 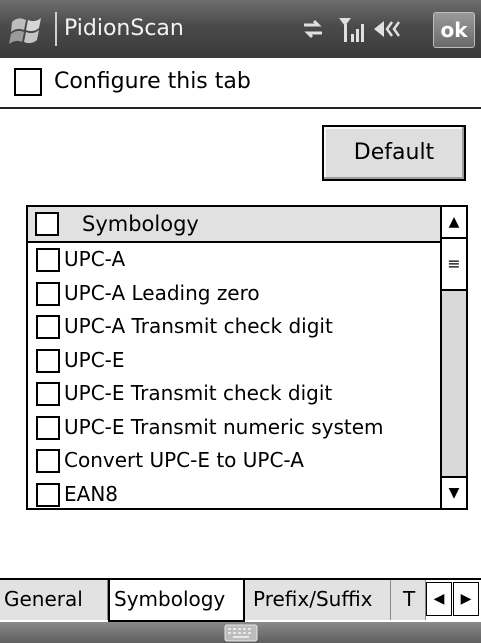 I want to click on tab-general: General, so click(x=54, y=600).